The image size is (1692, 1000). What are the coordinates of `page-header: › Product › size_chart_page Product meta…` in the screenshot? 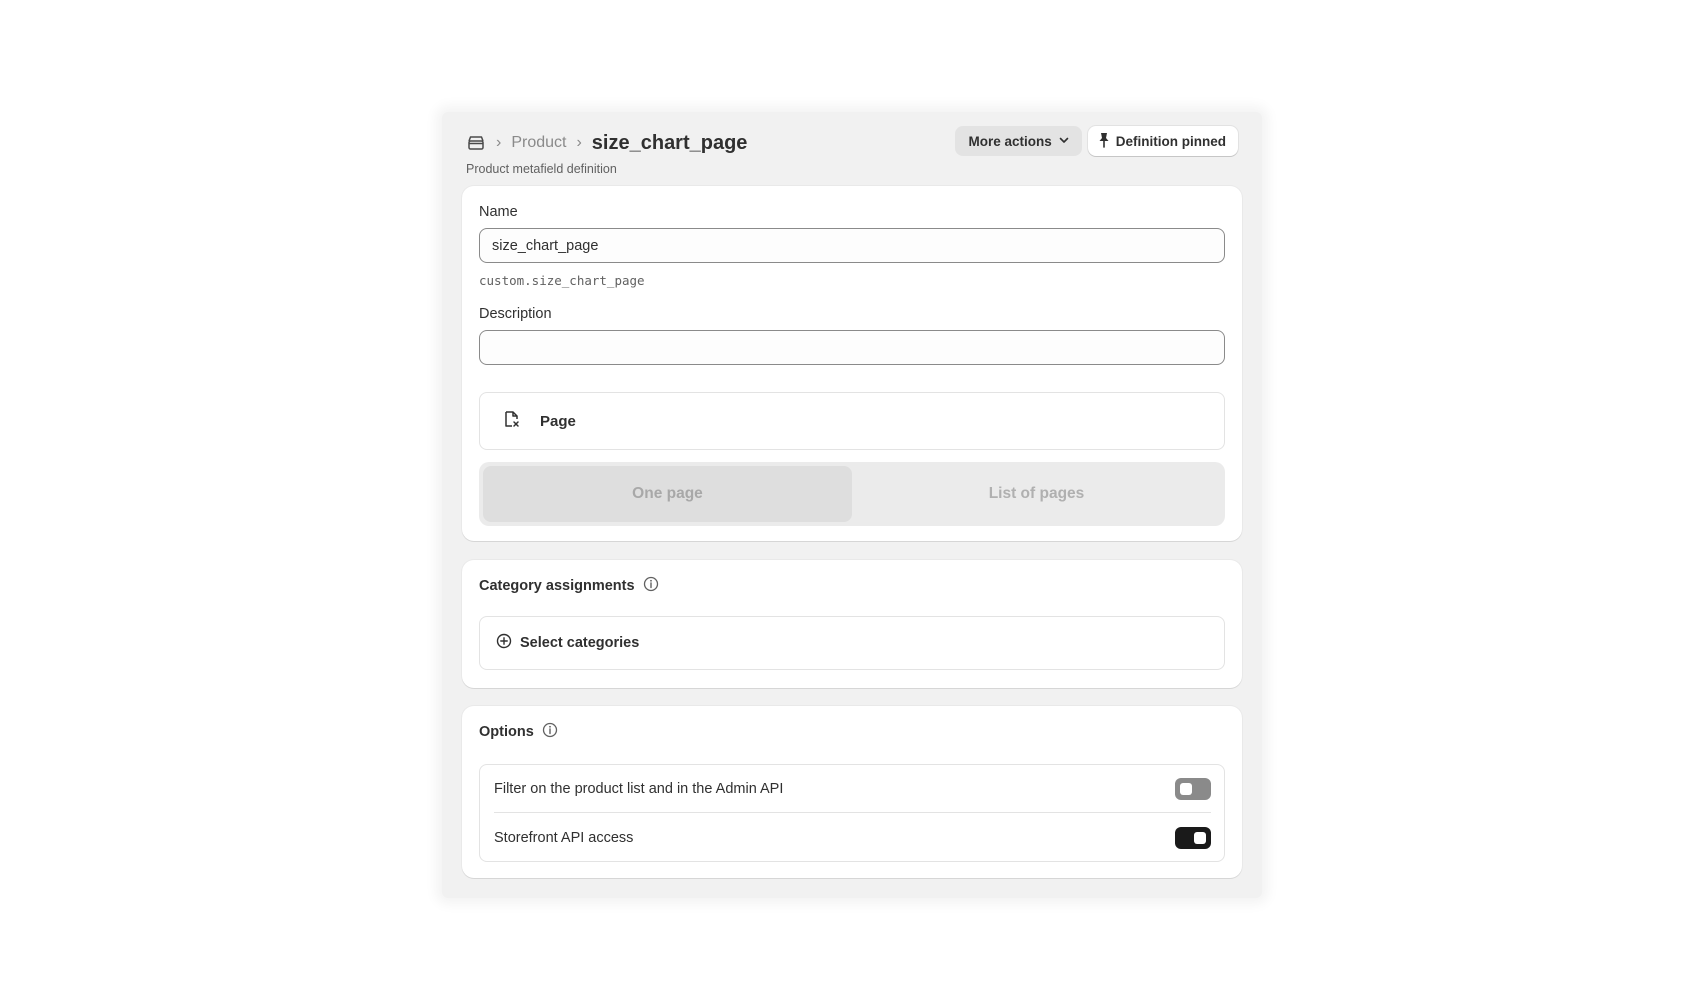 It's located at (852, 156).